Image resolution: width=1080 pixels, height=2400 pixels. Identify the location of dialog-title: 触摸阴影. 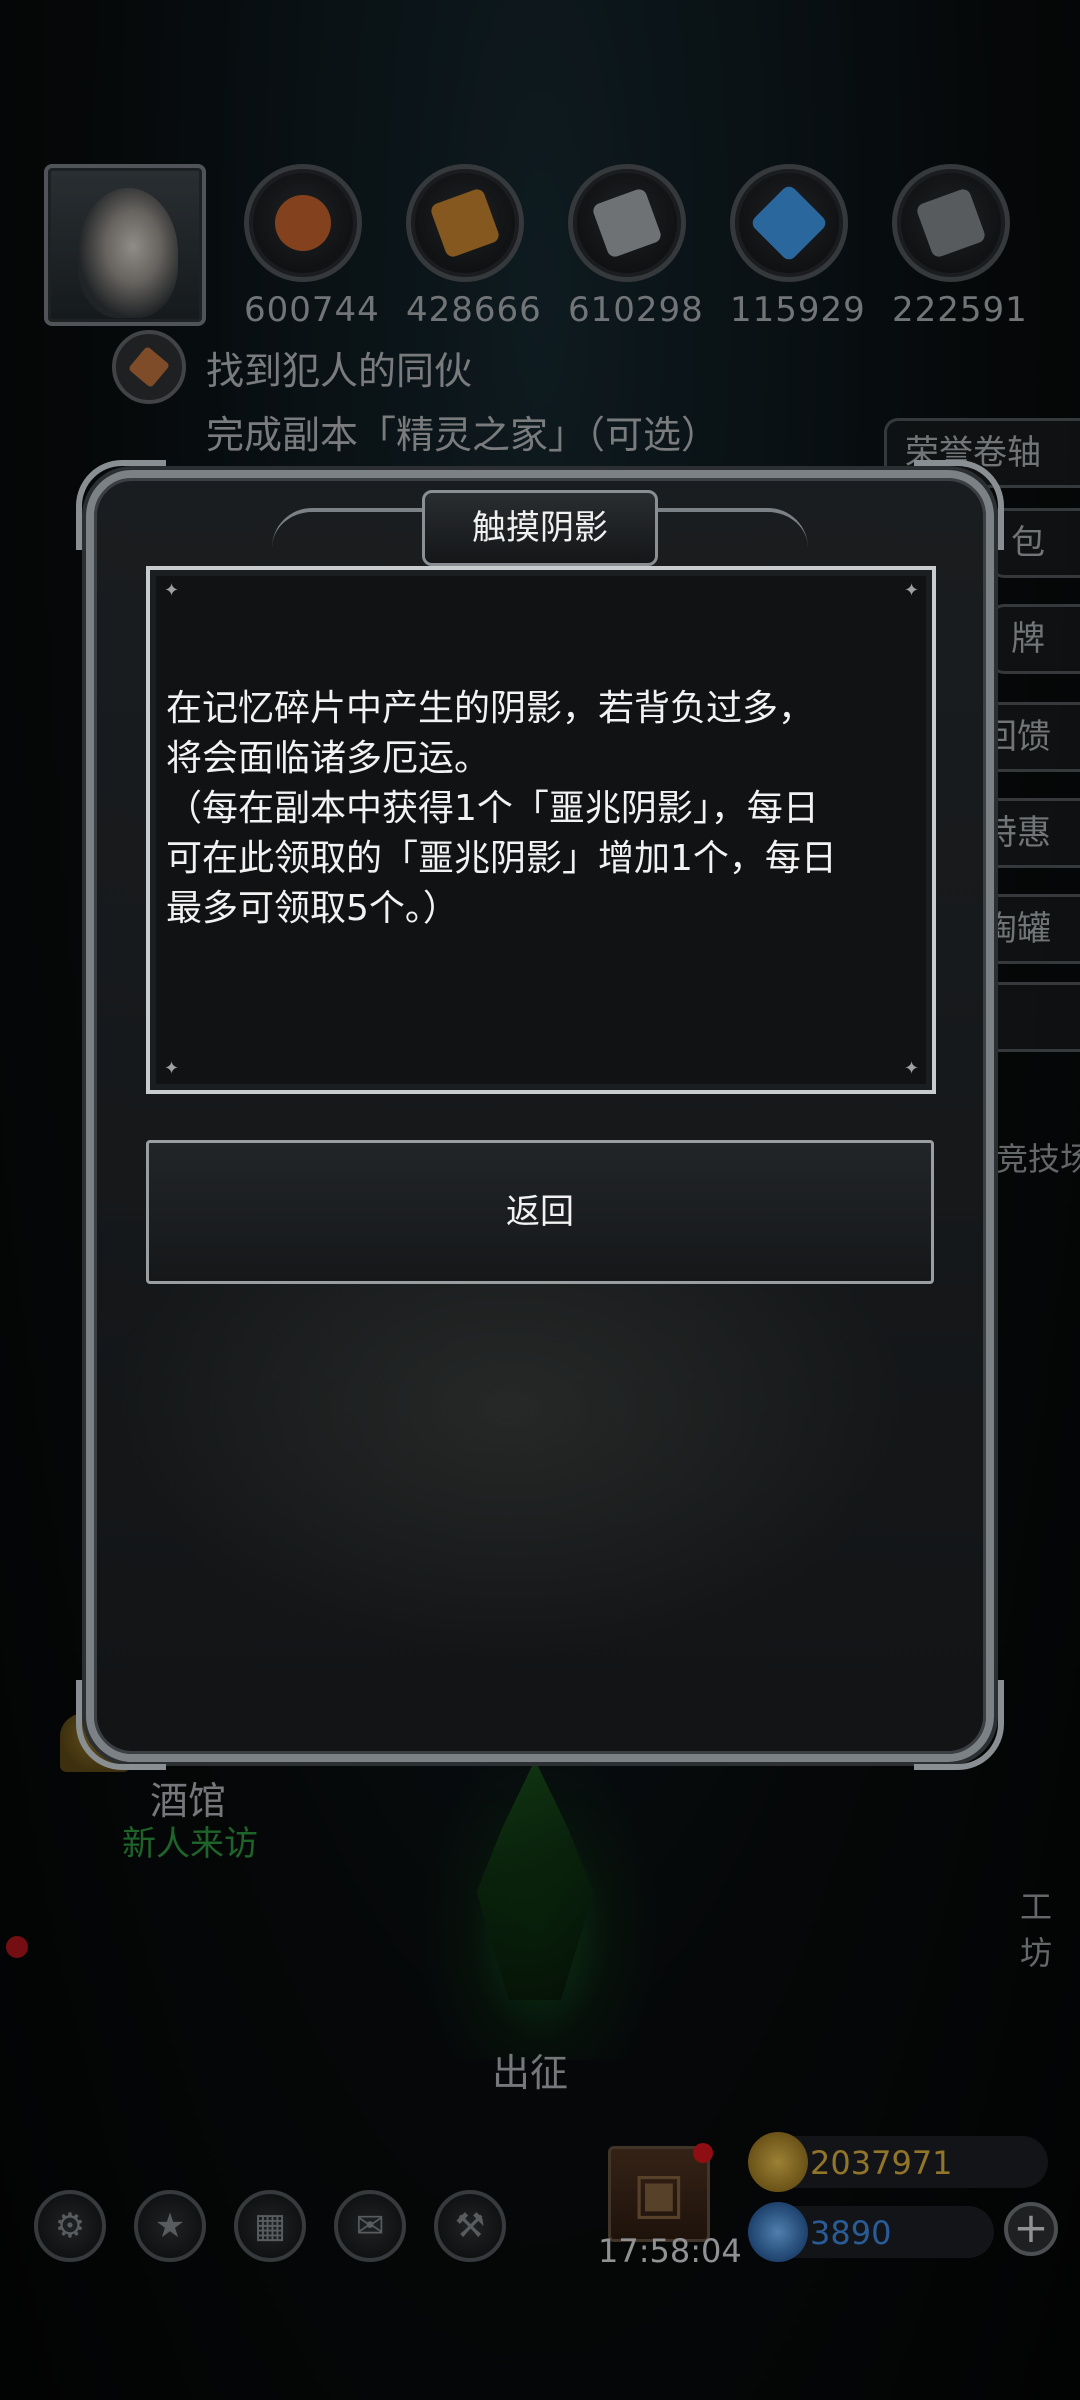
(540, 528).